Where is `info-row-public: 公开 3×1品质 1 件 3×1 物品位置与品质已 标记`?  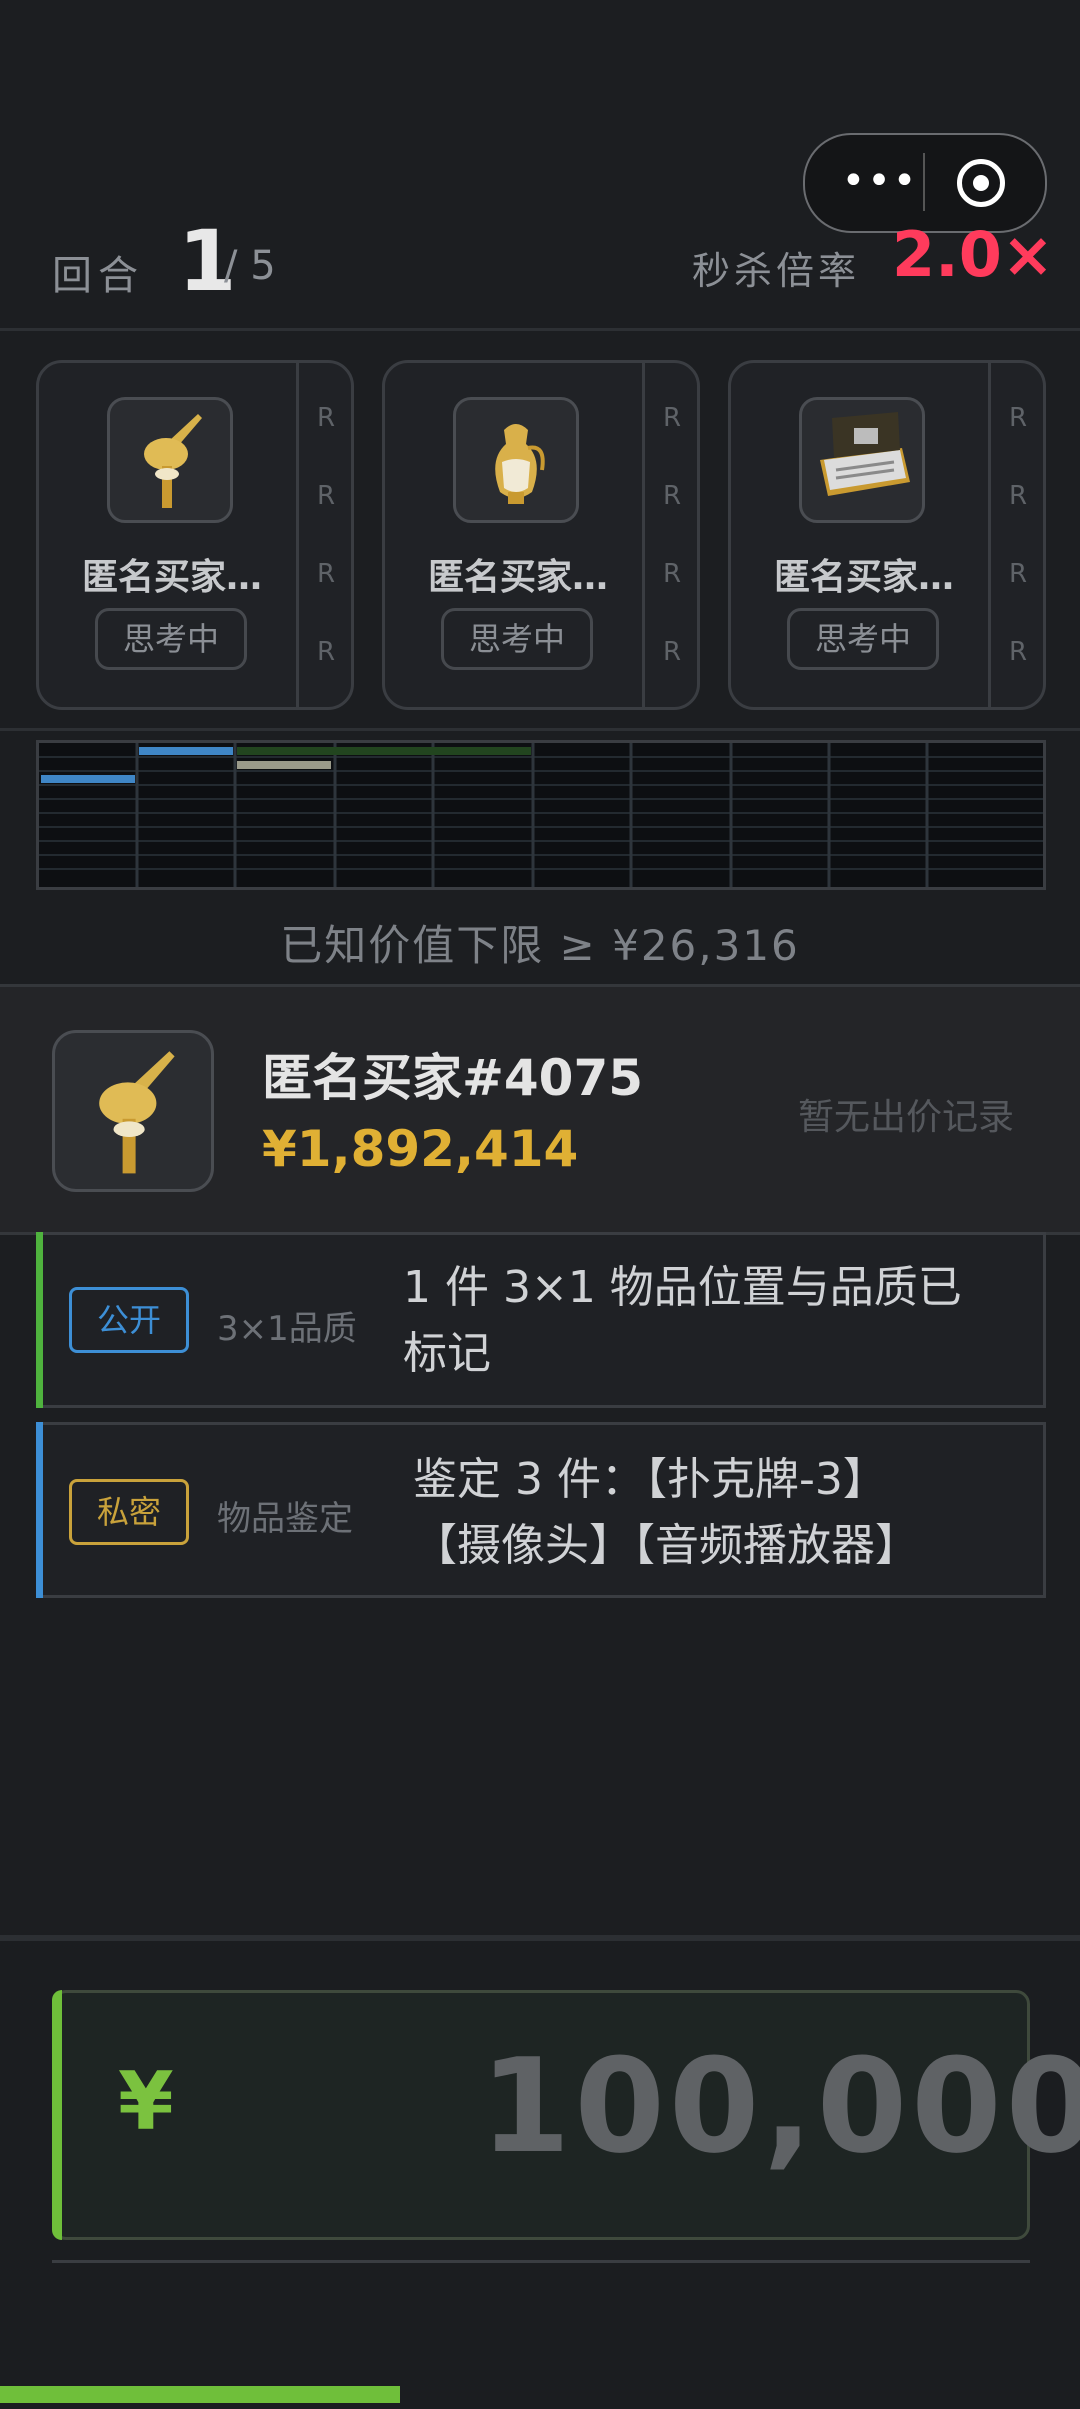
info-row-public: 公开 3×1品质 1 件 3×1 物品位置与品质已 标记 is located at coordinates (541, 1320).